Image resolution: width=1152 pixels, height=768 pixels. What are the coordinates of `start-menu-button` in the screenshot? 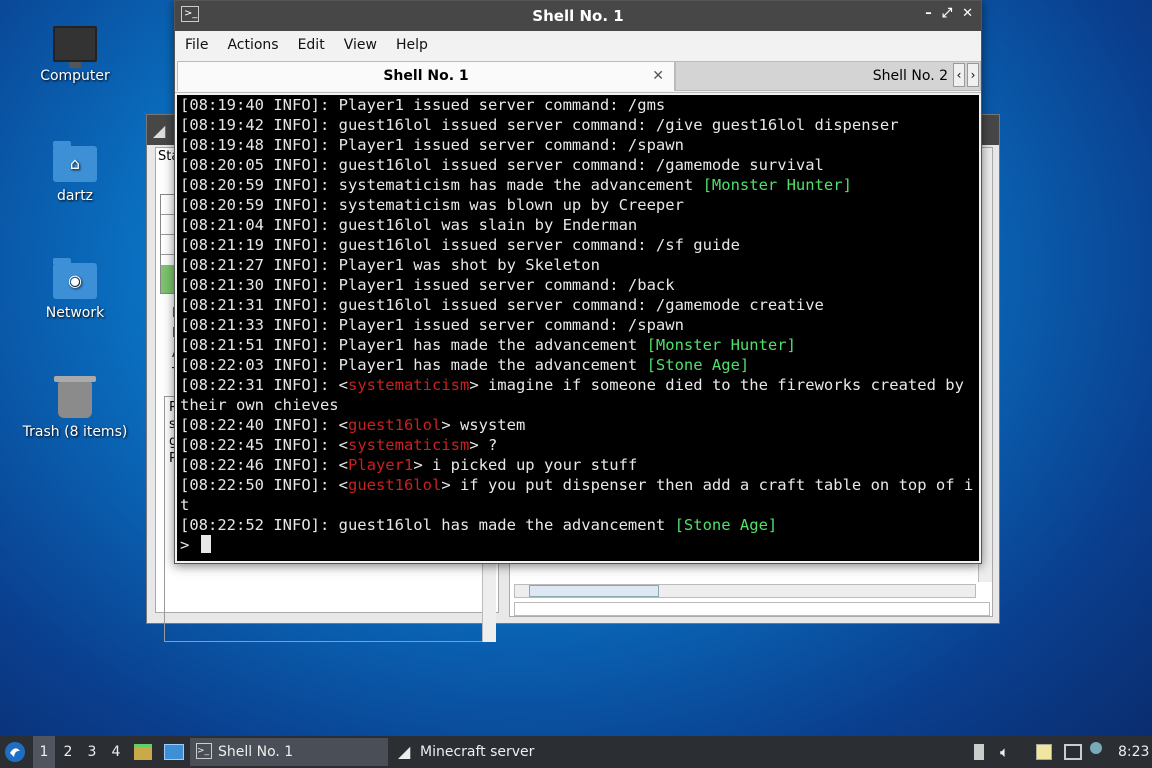 It's located at (16, 752).